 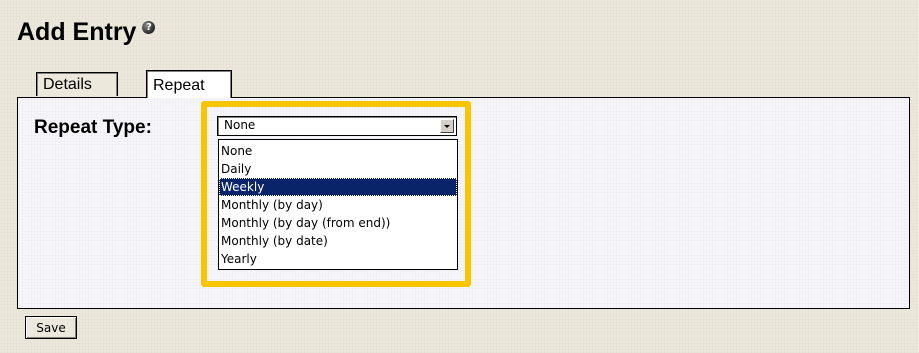 I want to click on tab-repeat: Repeat, so click(x=189, y=84).